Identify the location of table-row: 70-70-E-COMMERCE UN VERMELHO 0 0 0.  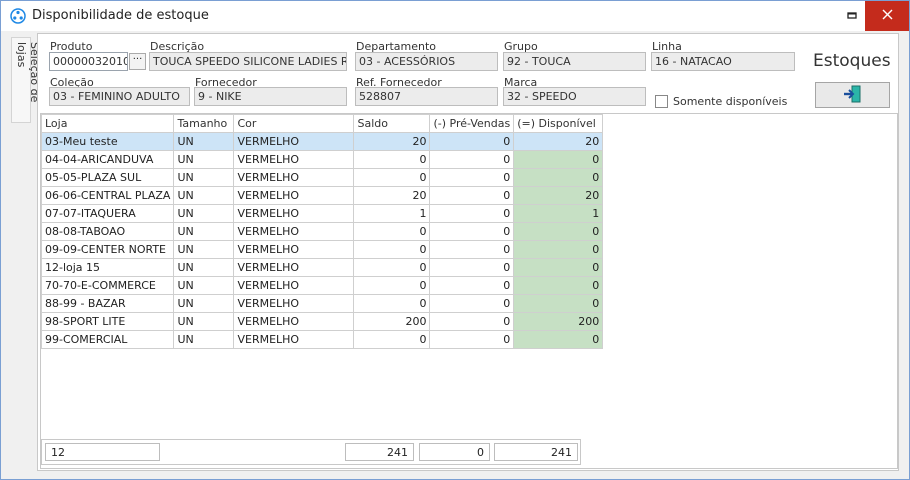
(322, 285).